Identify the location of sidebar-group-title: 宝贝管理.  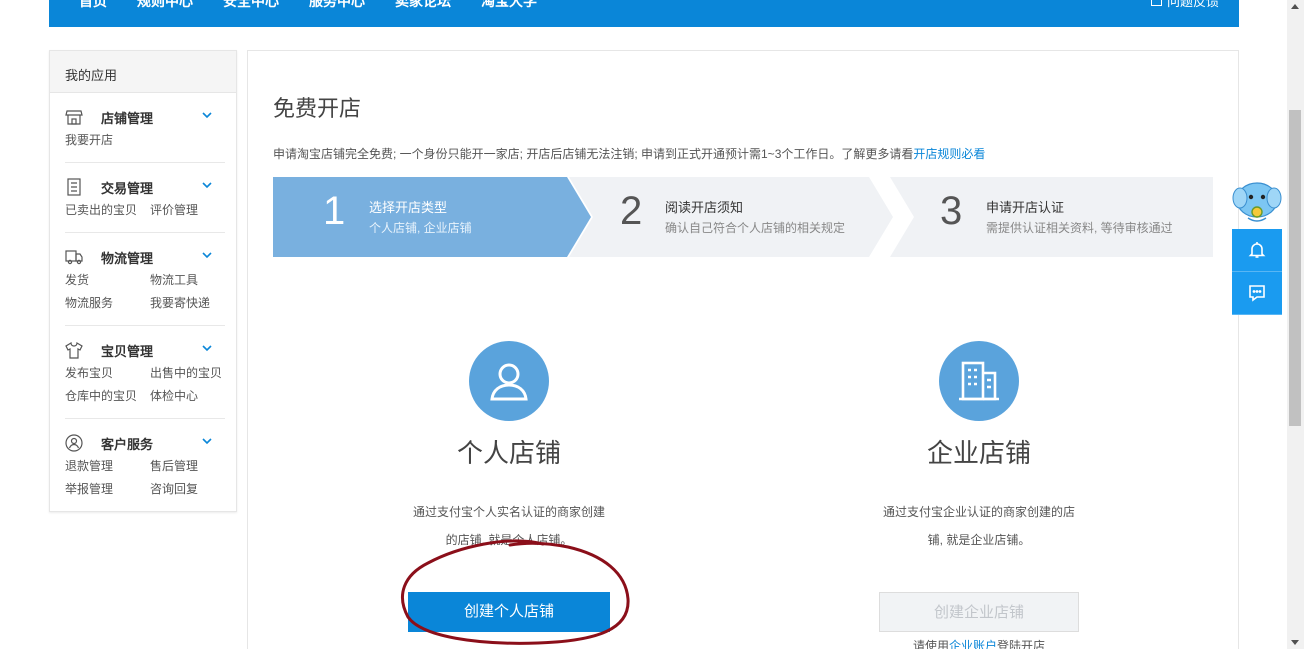
(145, 350).